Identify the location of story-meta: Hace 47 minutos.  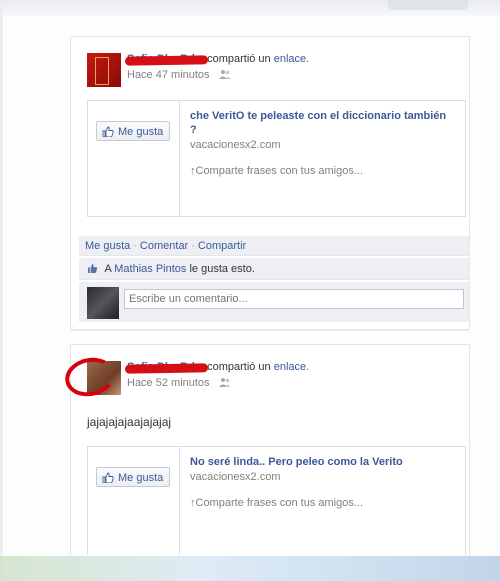
(179, 75).